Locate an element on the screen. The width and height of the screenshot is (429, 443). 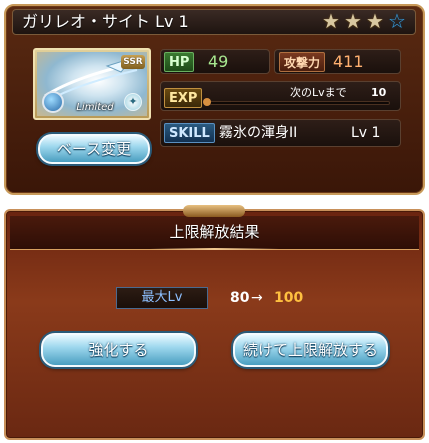
attack-value: 411 is located at coordinates (348, 61).